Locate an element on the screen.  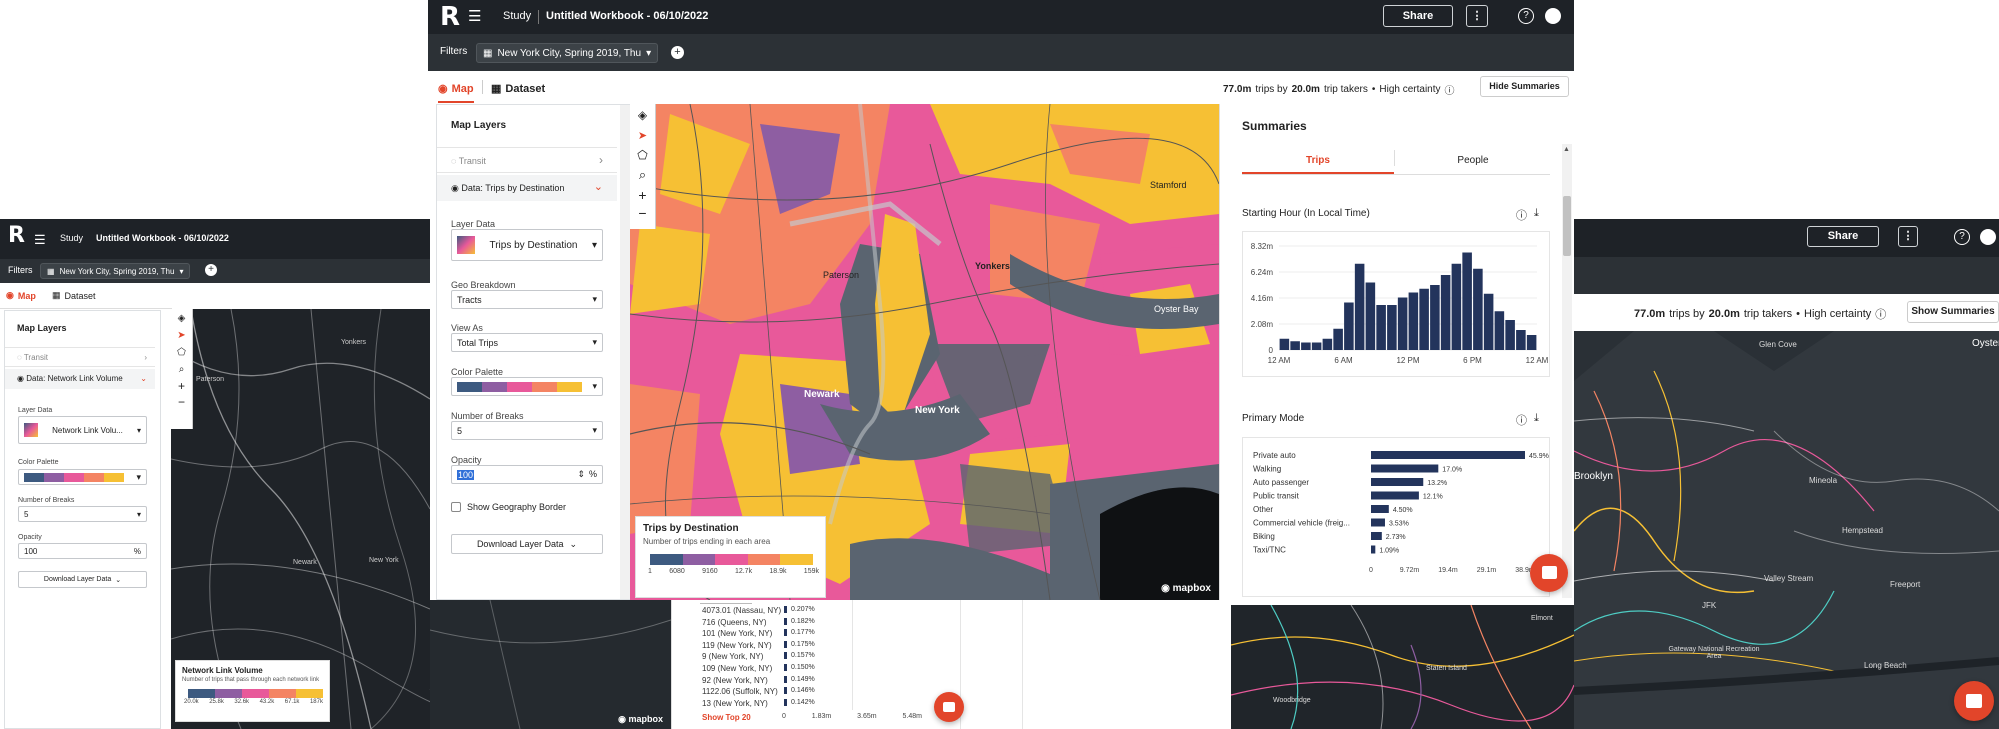
right-share-button: Share is located at coordinates (1843, 236).